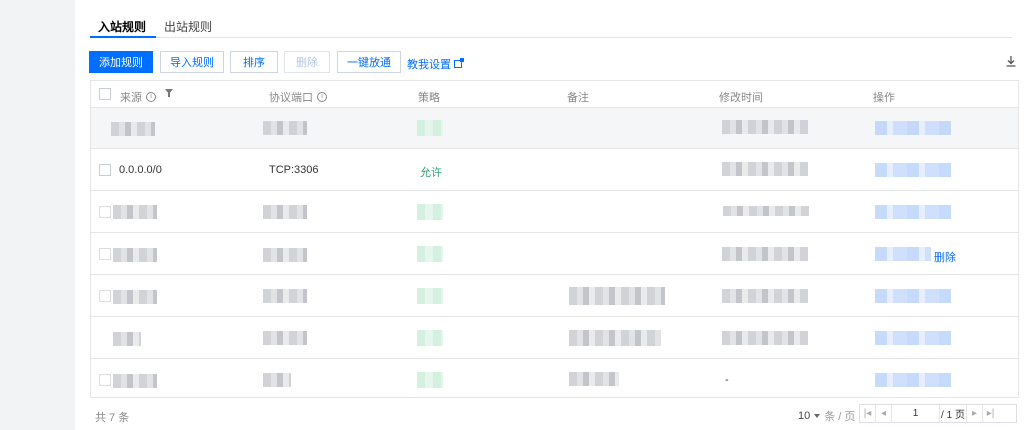  What do you see at coordinates (369, 62) in the screenshot?
I see `allow-all-button: 一键放通` at bounding box center [369, 62].